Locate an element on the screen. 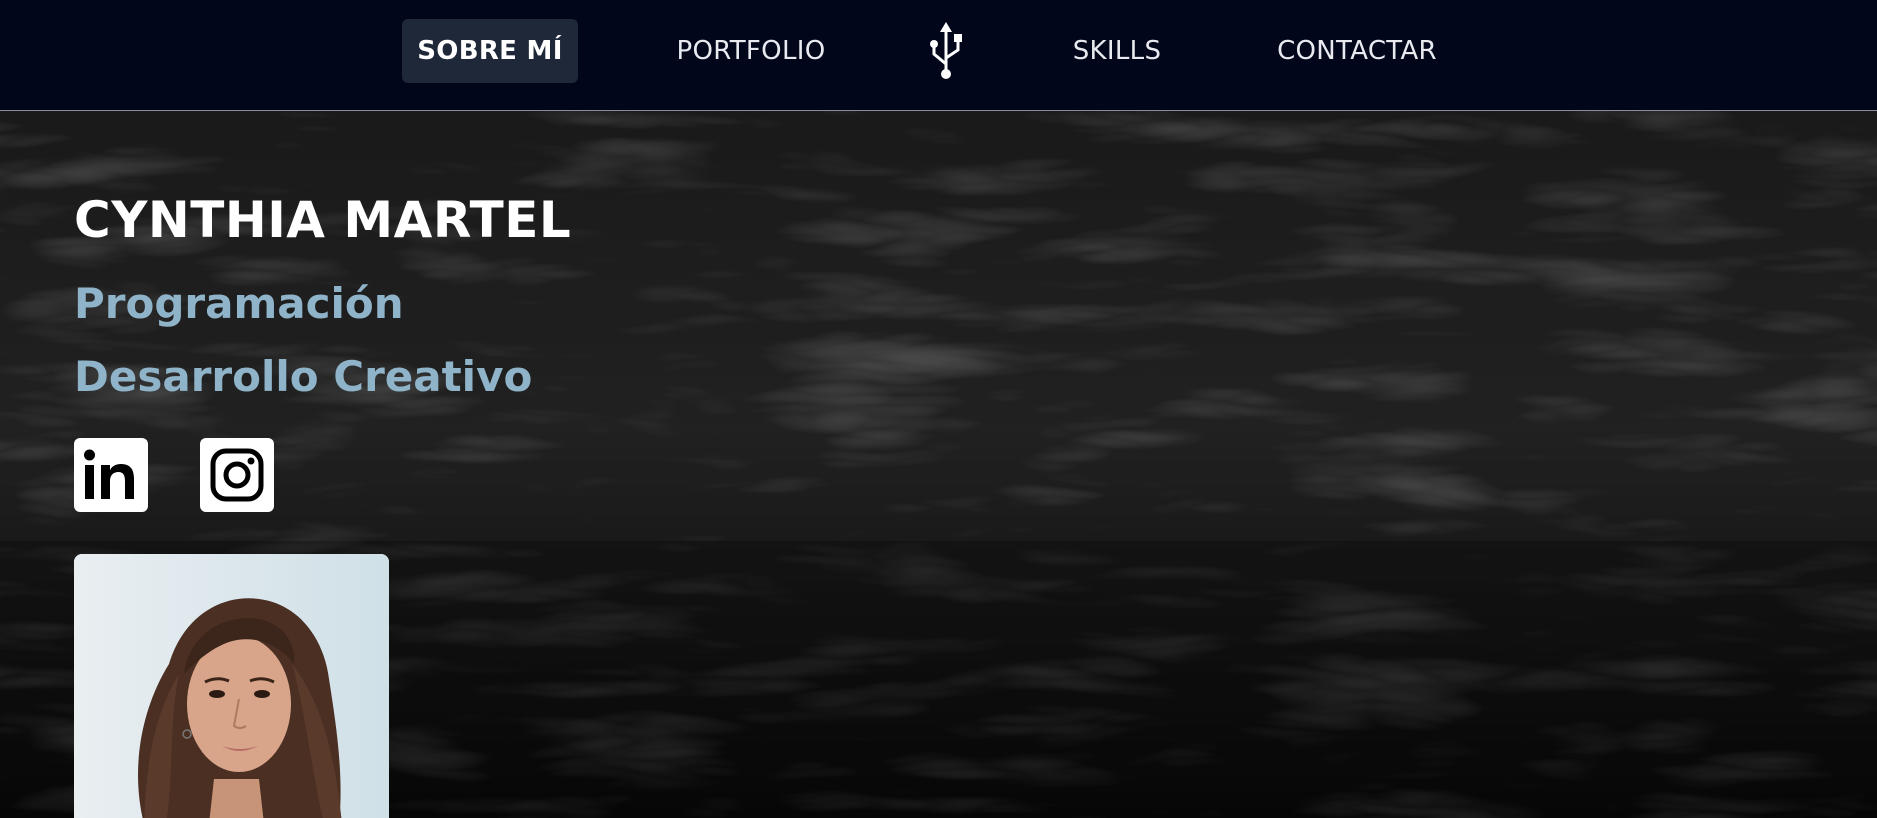 The height and width of the screenshot is (818, 1877). profile-photo is located at coordinates (231, 686).